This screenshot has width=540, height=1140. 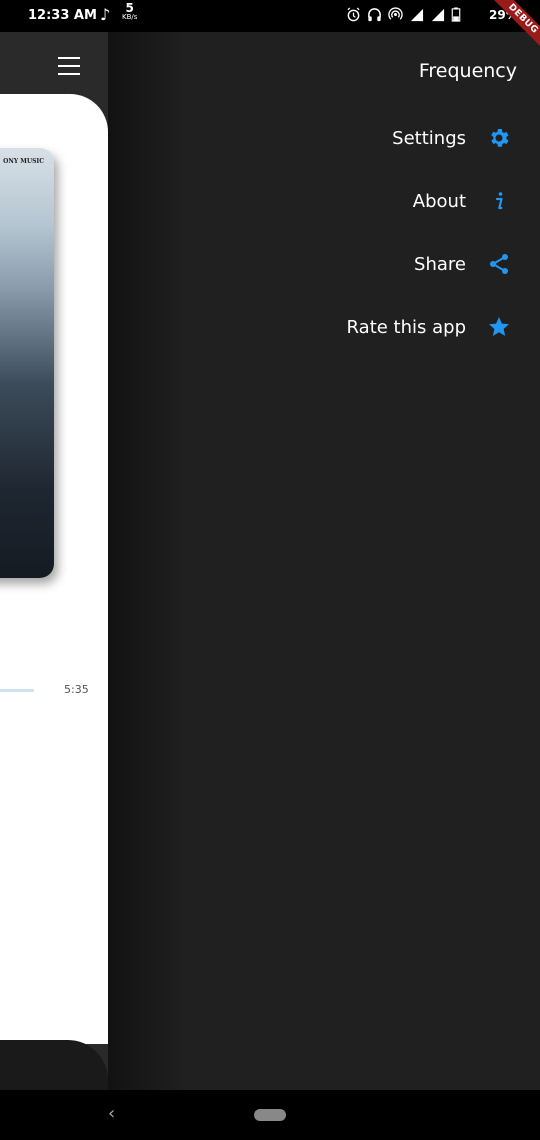 What do you see at coordinates (105, 14) in the screenshot?
I see `music-note-icon: ♪` at bounding box center [105, 14].